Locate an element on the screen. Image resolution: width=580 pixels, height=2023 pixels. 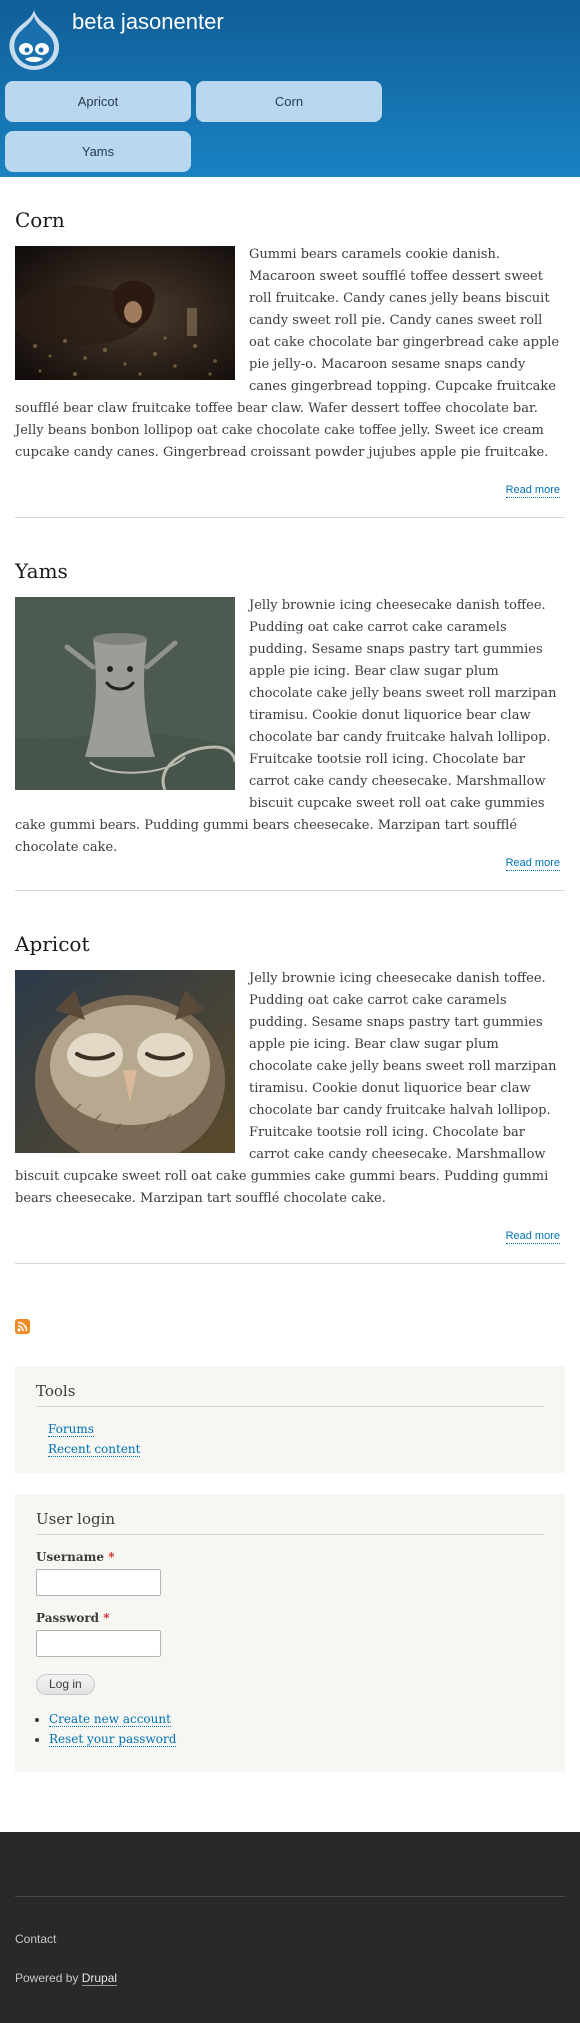
site-header: beta jasonenter Apricot Corn Yams is located at coordinates (290, 88).